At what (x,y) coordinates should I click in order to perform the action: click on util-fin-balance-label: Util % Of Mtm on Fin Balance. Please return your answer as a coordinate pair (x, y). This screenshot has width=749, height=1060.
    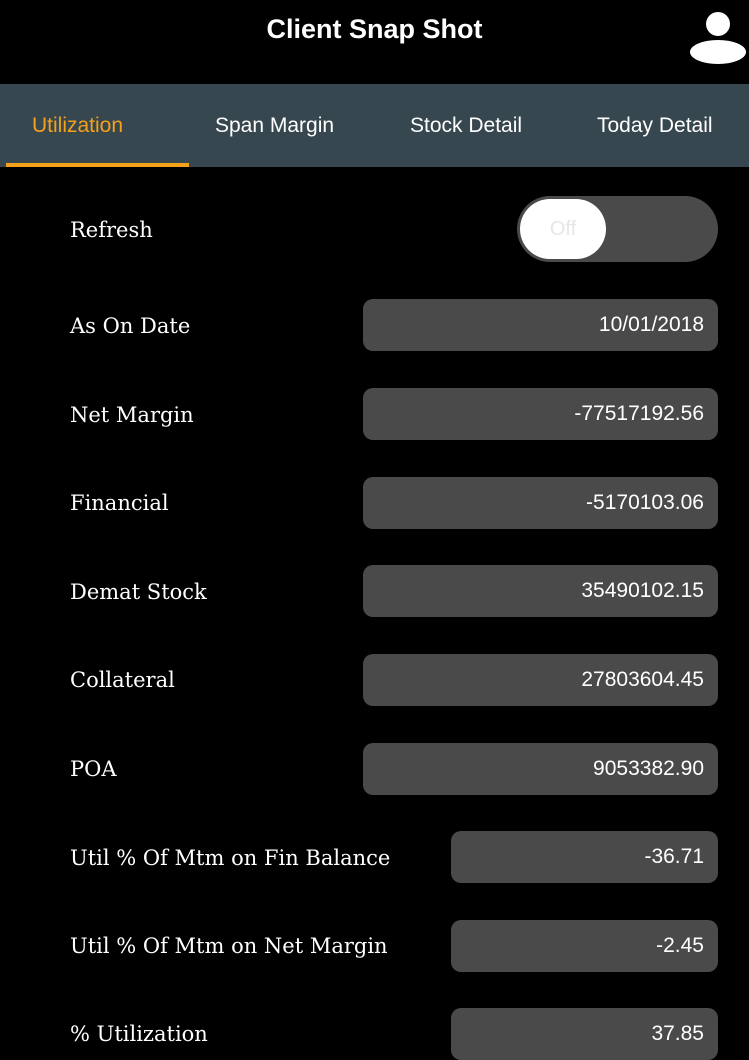
    Looking at the image, I should click on (230, 858).